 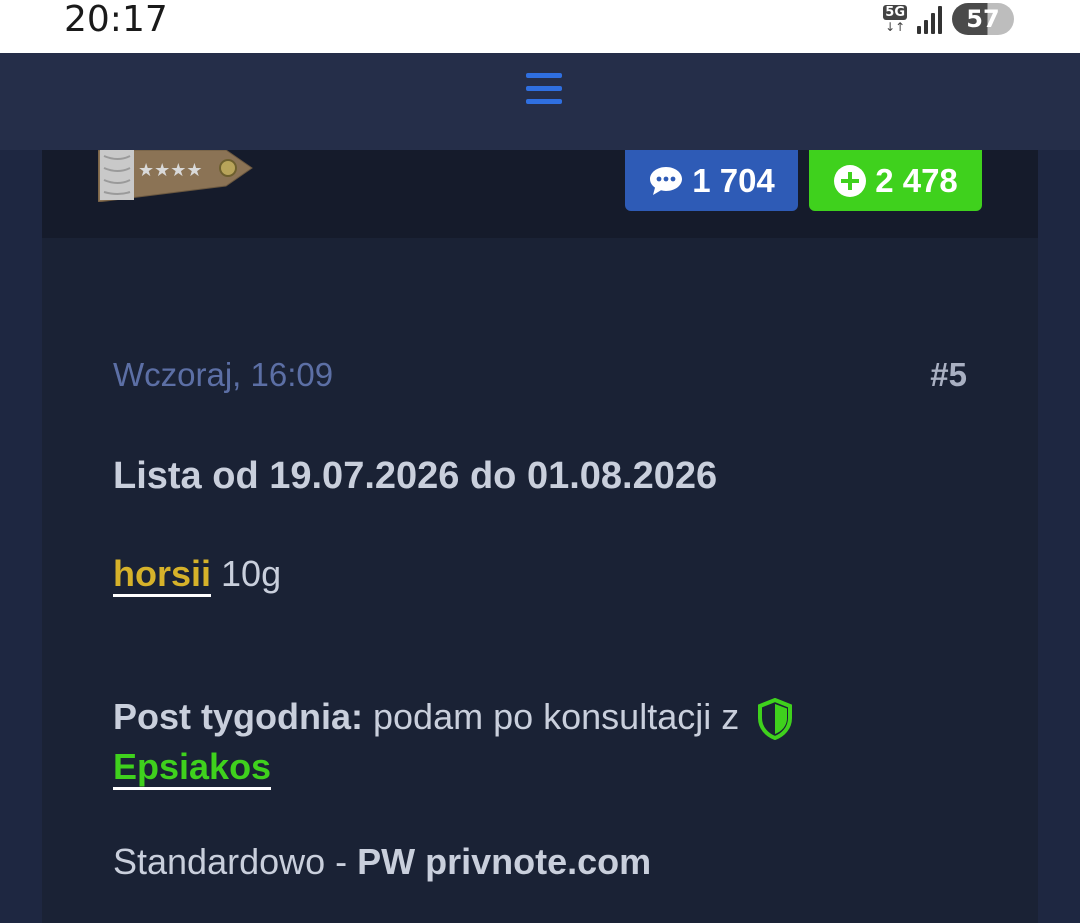 What do you see at coordinates (251, 573) in the screenshot?
I see `entry-value: 10g` at bounding box center [251, 573].